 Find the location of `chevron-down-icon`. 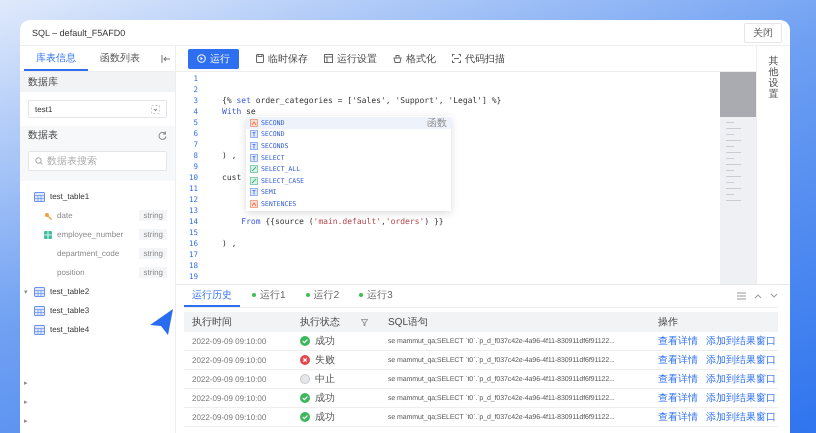

chevron-down-icon is located at coordinates (774, 296).